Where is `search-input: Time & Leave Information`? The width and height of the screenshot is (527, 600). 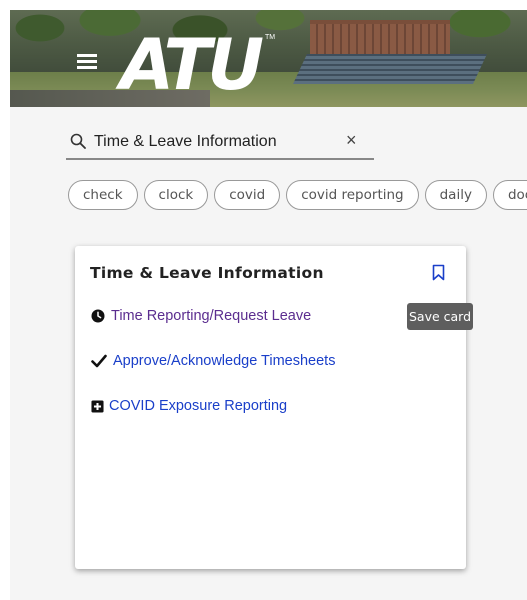
search-input: Time & Leave Information is located at coordinates (185, 142).